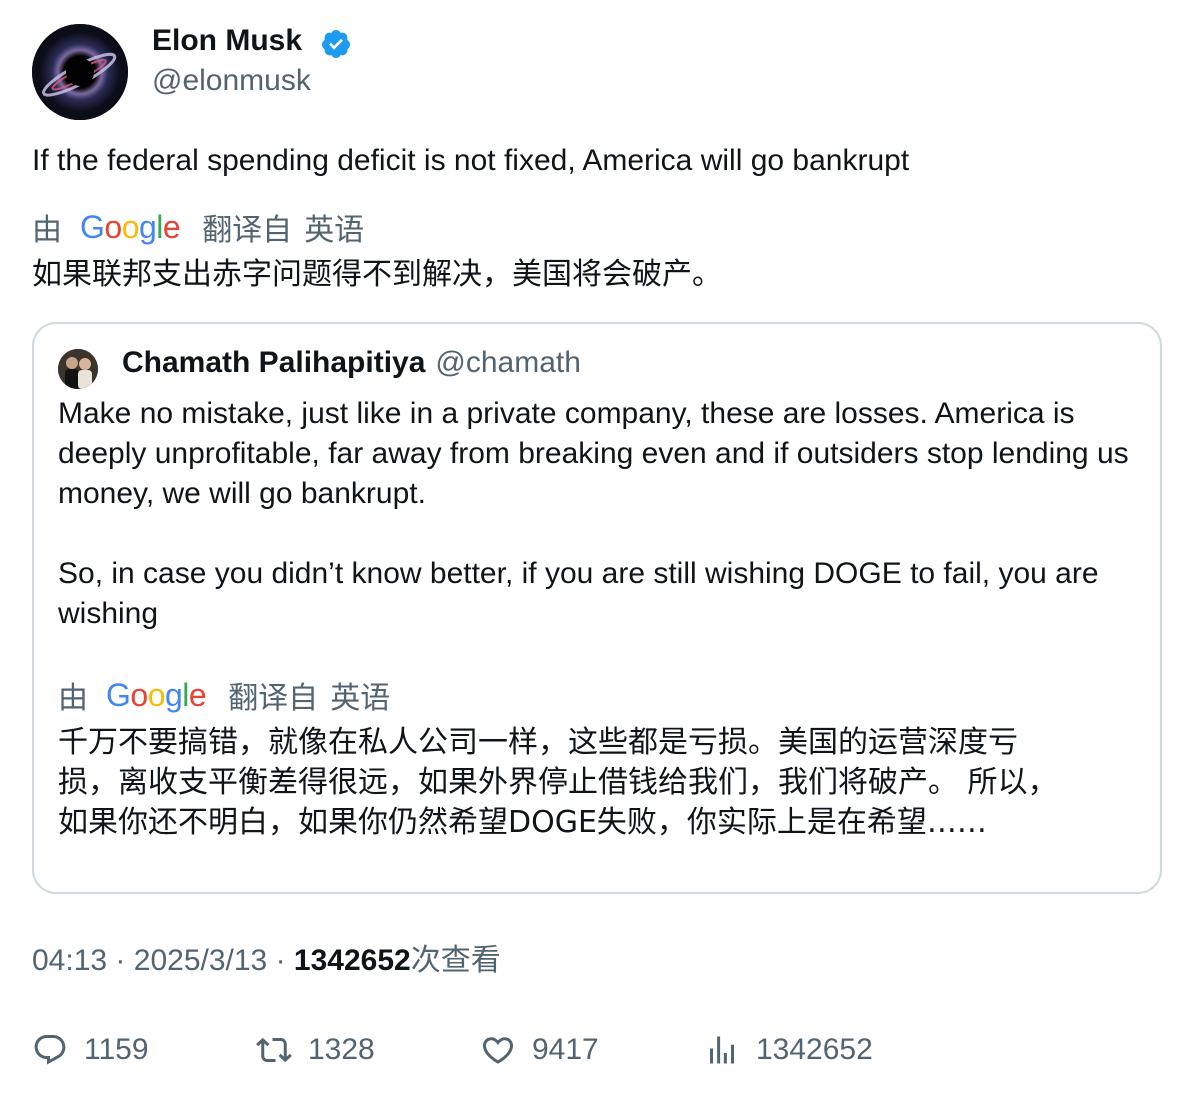 The height and width of the screenshot is (1096, 1196). I want to click on translated-from-label: 翻译自, so click(247, 230).